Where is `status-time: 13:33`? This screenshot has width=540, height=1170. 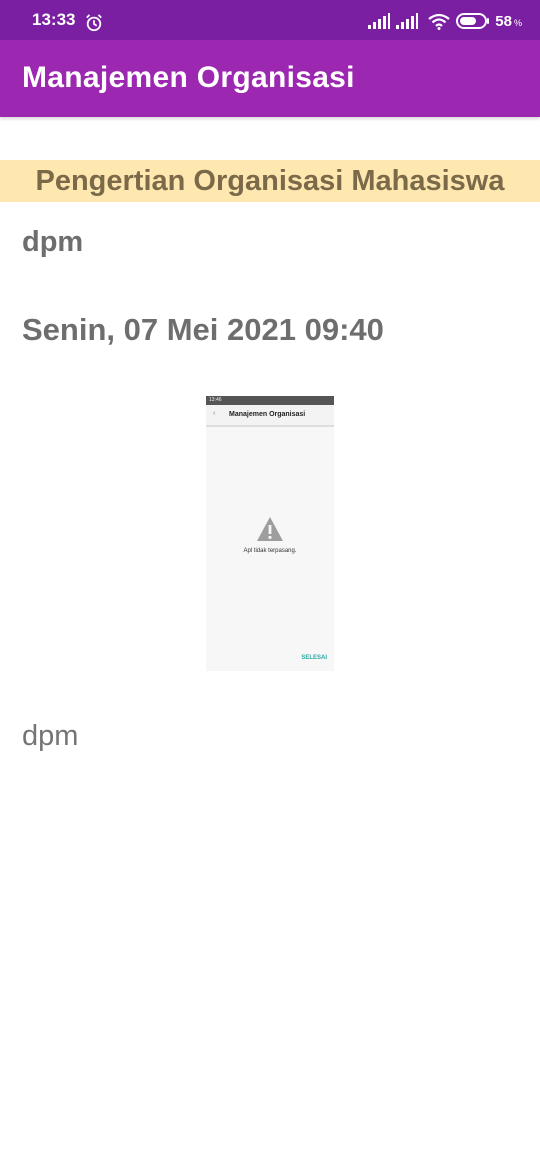
status-time: 13:33 is located at coordinates (54, 19).